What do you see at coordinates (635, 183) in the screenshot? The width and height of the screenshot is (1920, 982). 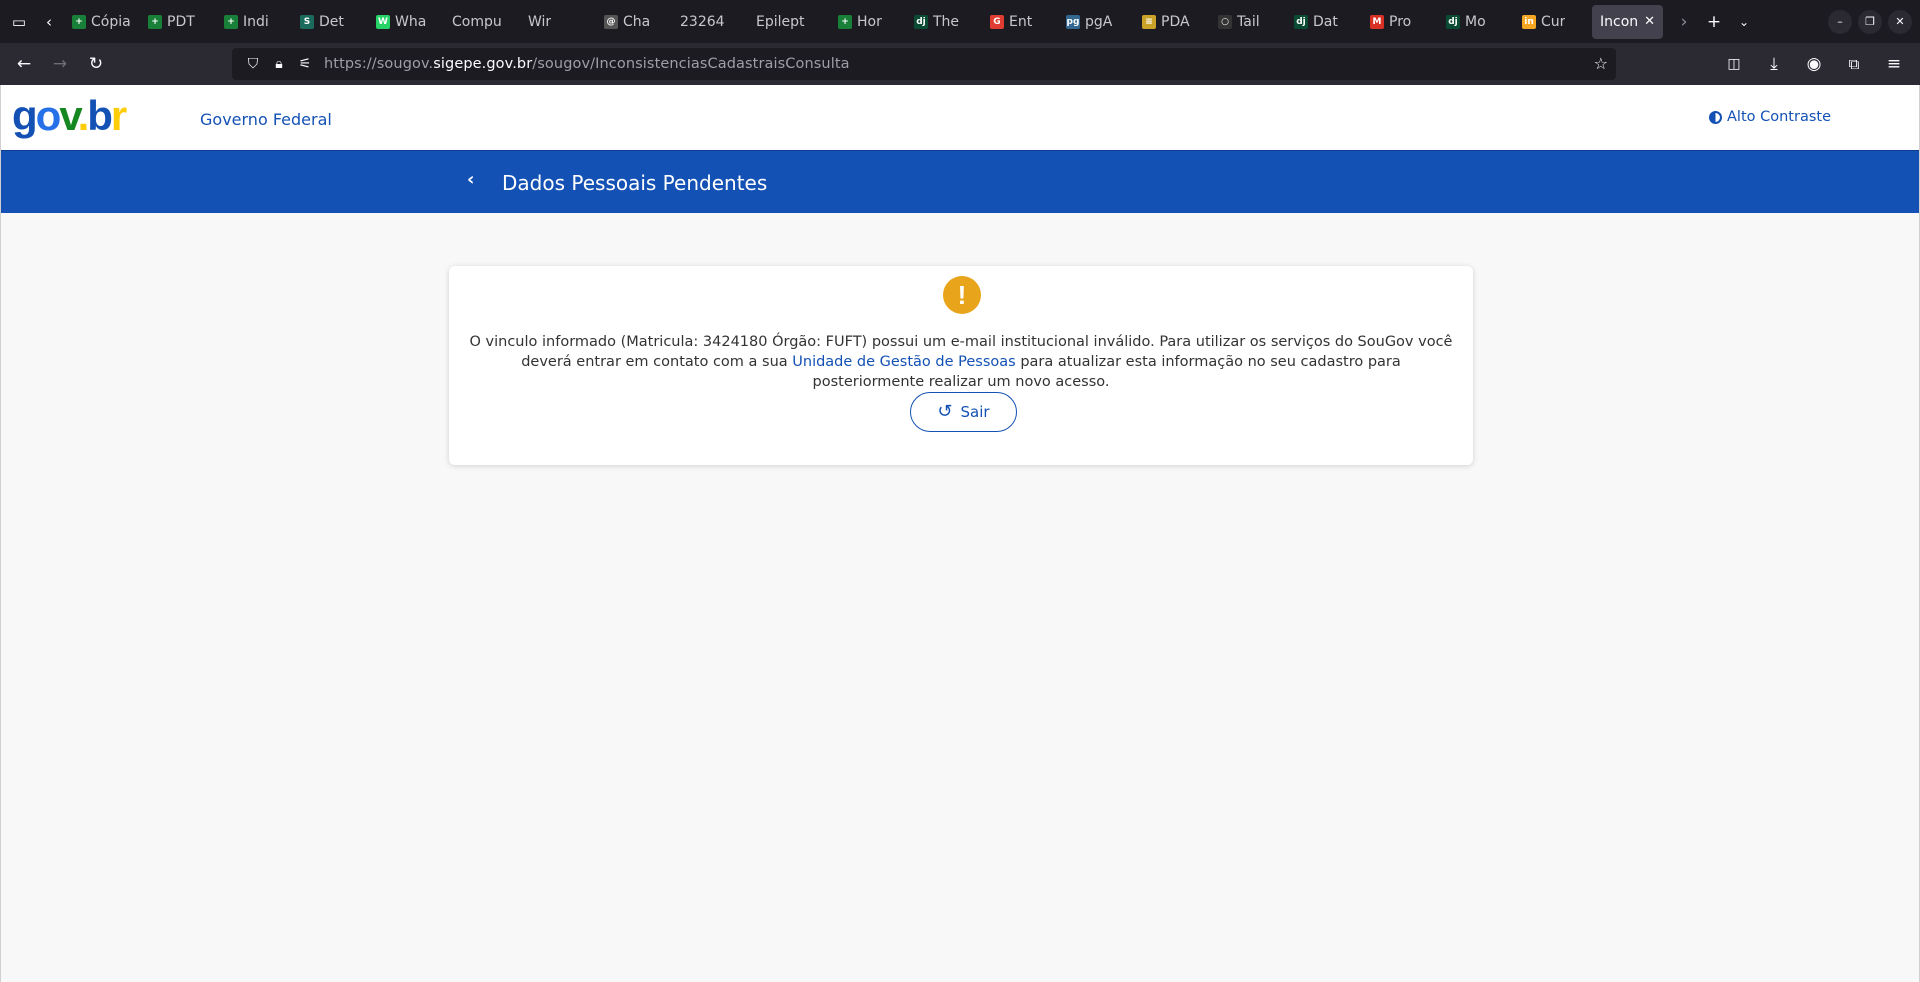 I see `page-title: Dados Pessoais Pendentes` at bounding box center [635, 183].